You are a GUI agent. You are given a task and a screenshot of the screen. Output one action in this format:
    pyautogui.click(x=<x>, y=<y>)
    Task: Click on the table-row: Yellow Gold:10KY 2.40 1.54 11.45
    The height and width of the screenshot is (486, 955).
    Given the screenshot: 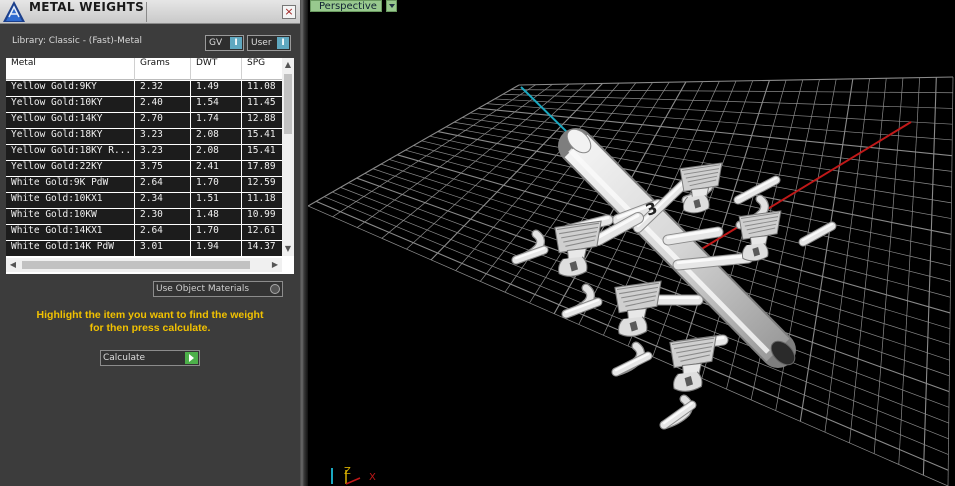 What is the action you would take?
    pyautogui.click(x=144, y=104)
    